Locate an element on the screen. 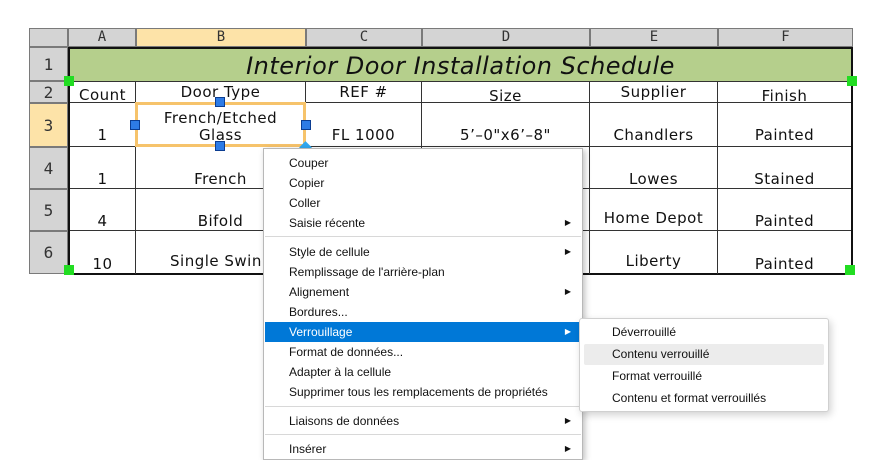 The height and width of the screenshot is (460, 882). row-header-2: 2 is located at coordinates (48, 92).